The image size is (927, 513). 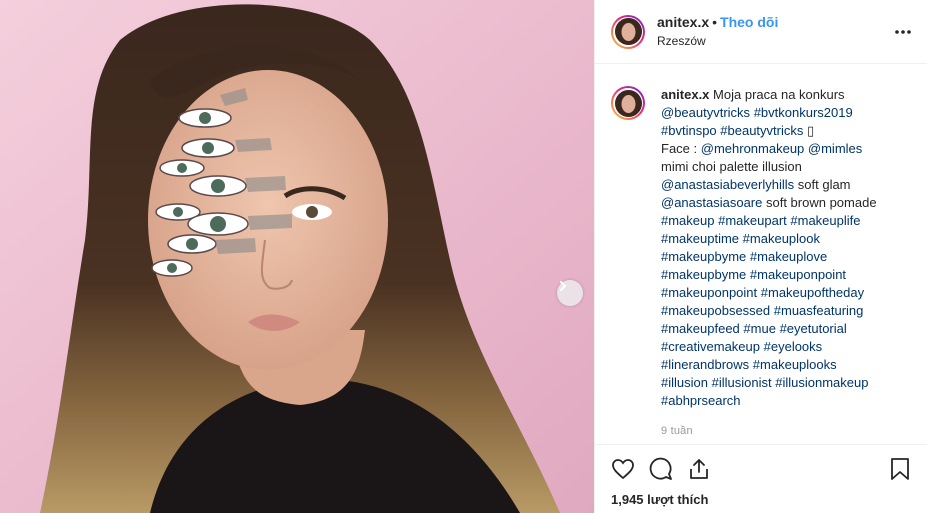 What do you see at coordinates (769, 401) in the screenshot?
I see `caption-line: #abhprsearch` at bounding box center [769, 401].